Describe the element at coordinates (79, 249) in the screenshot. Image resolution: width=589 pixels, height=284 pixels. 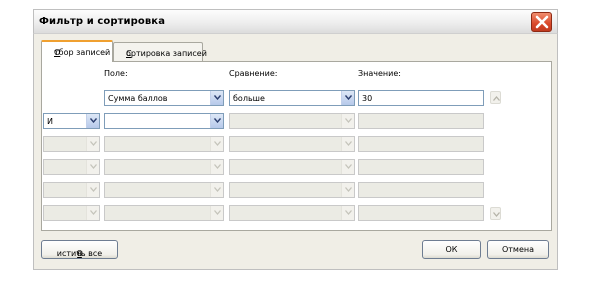
I see `clear-all-button: Оч истить все` at that location.